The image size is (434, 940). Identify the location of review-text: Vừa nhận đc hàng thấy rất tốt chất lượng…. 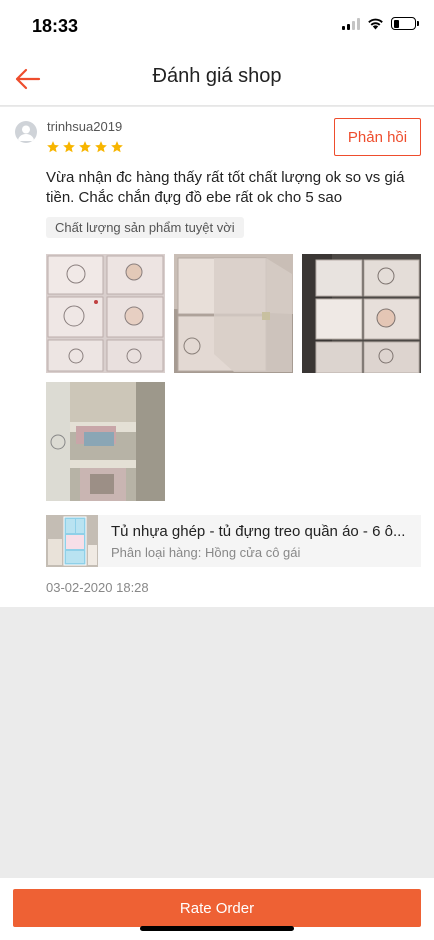
(225, 187).